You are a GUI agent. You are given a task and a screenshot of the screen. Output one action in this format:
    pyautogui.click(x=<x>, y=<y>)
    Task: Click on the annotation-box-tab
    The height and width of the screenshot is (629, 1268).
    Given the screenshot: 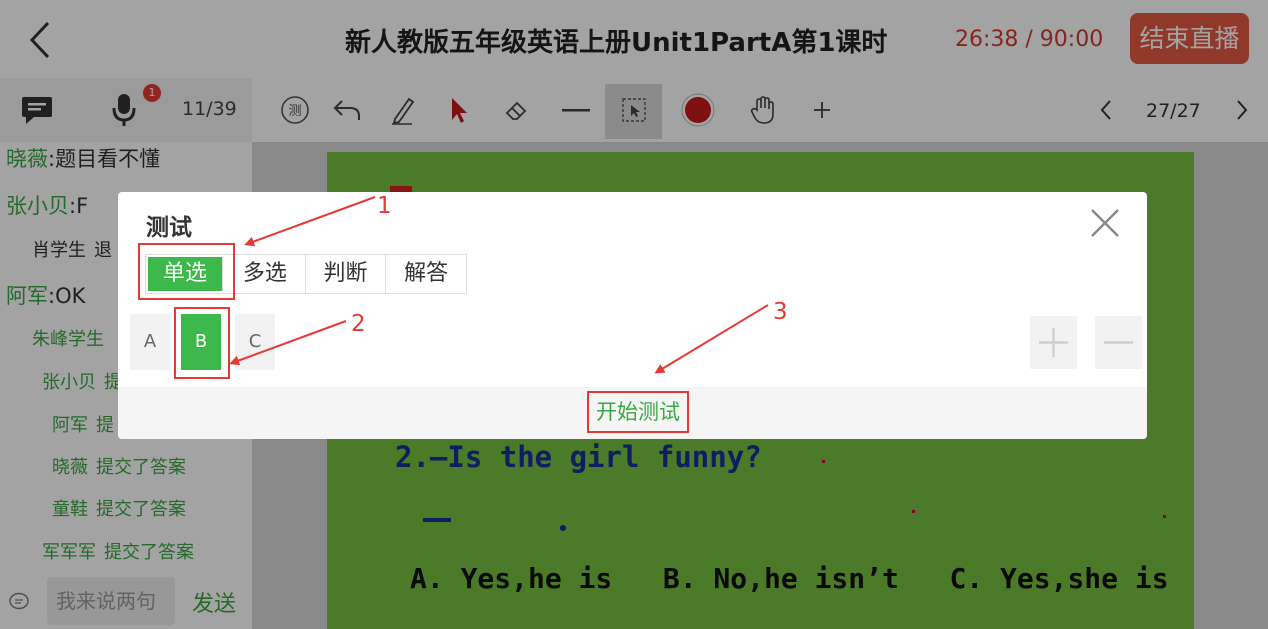 What is the action you would take?
    pyautogui.click(x=186, y=271)
    